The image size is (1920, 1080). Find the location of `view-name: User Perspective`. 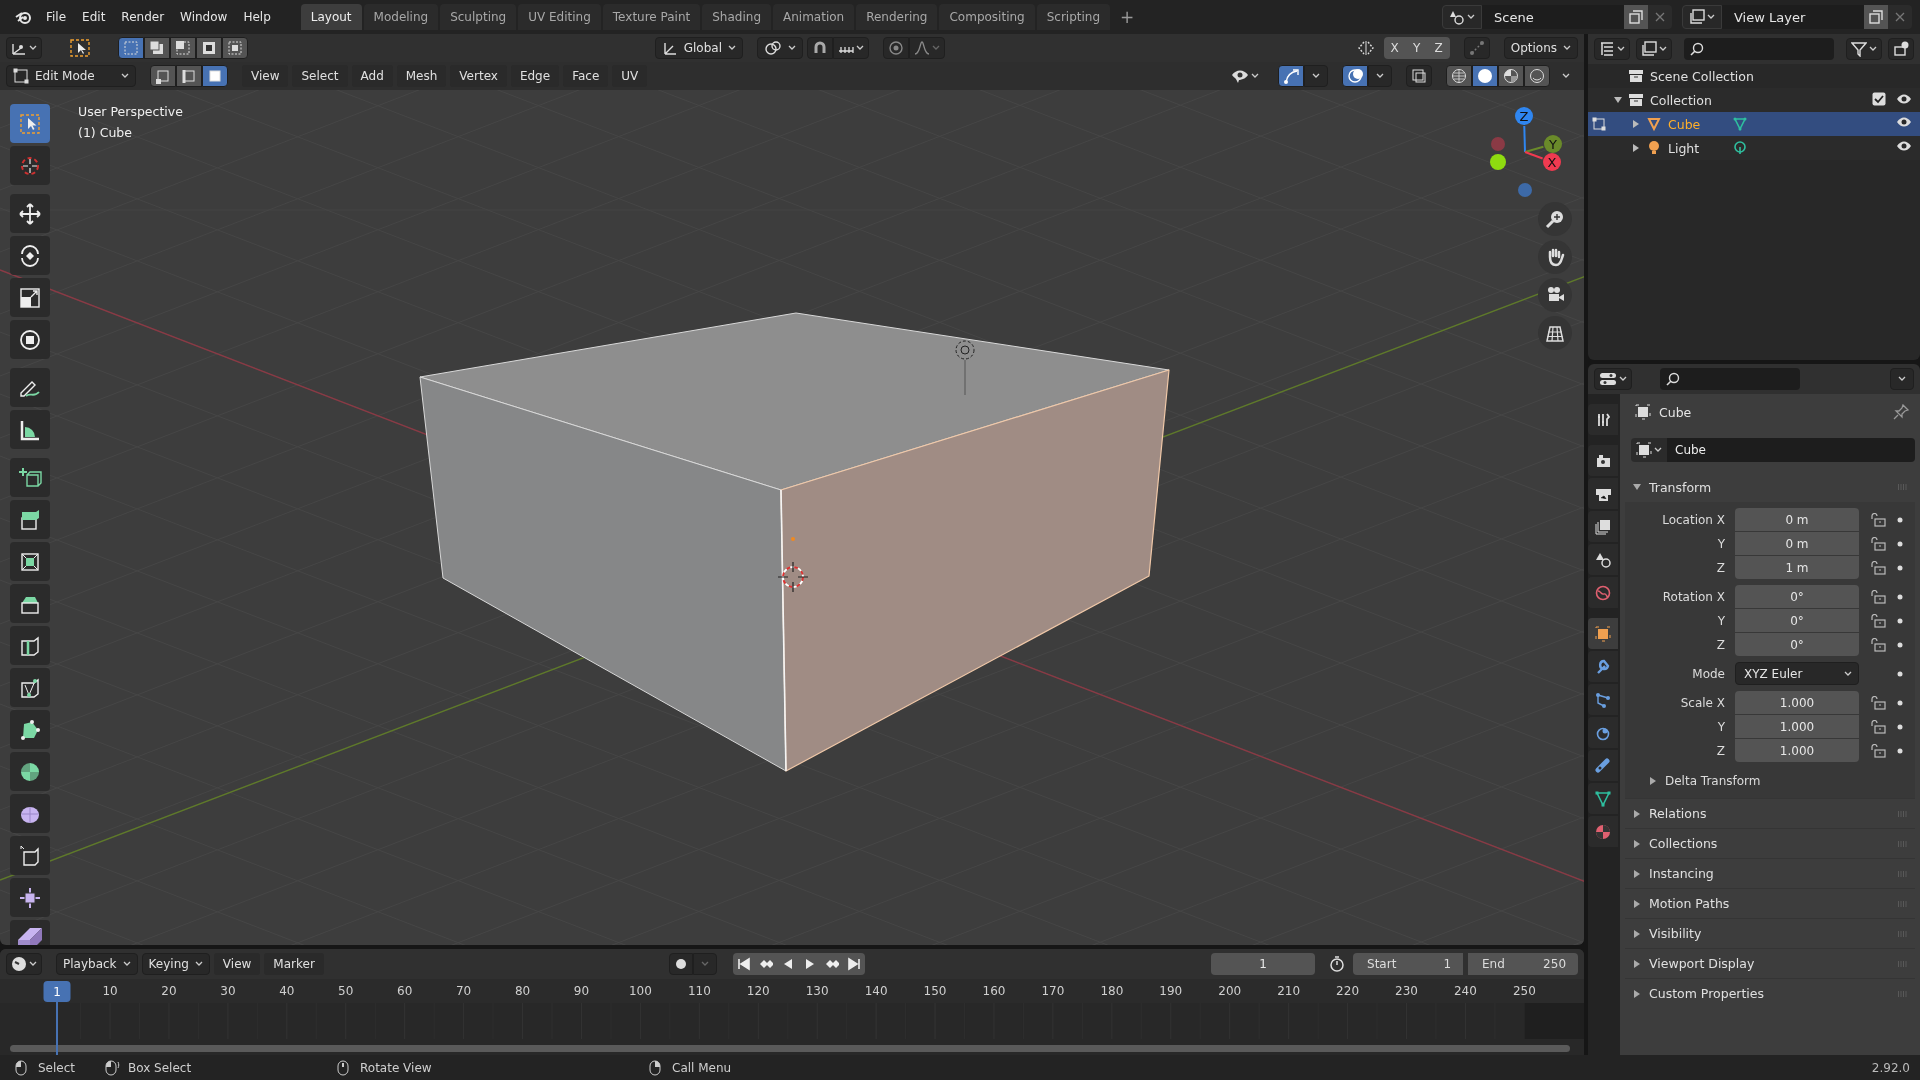

view-name: User Perspective is located at coordinates (130, 111).